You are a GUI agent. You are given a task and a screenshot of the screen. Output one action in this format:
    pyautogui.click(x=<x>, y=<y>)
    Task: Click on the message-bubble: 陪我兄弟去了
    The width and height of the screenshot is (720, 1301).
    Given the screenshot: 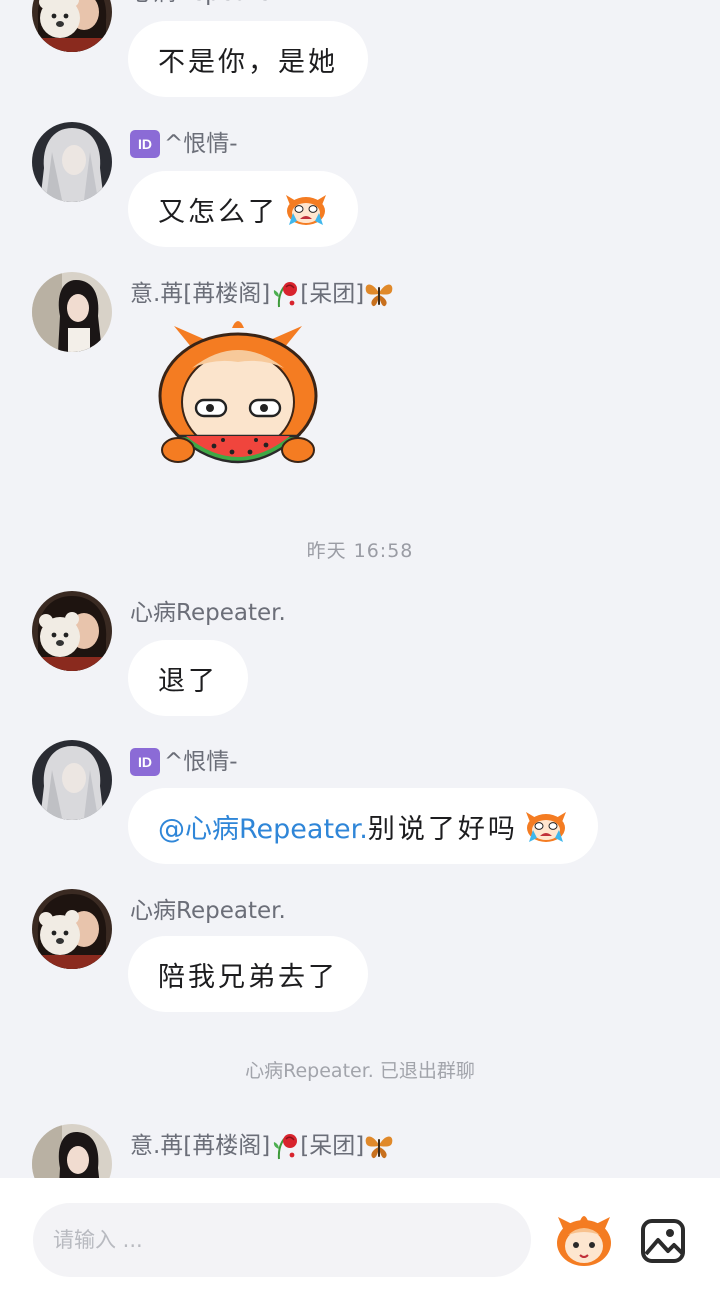 What is the action you would take?
    pyautogui.click(x=248, y=974)
    